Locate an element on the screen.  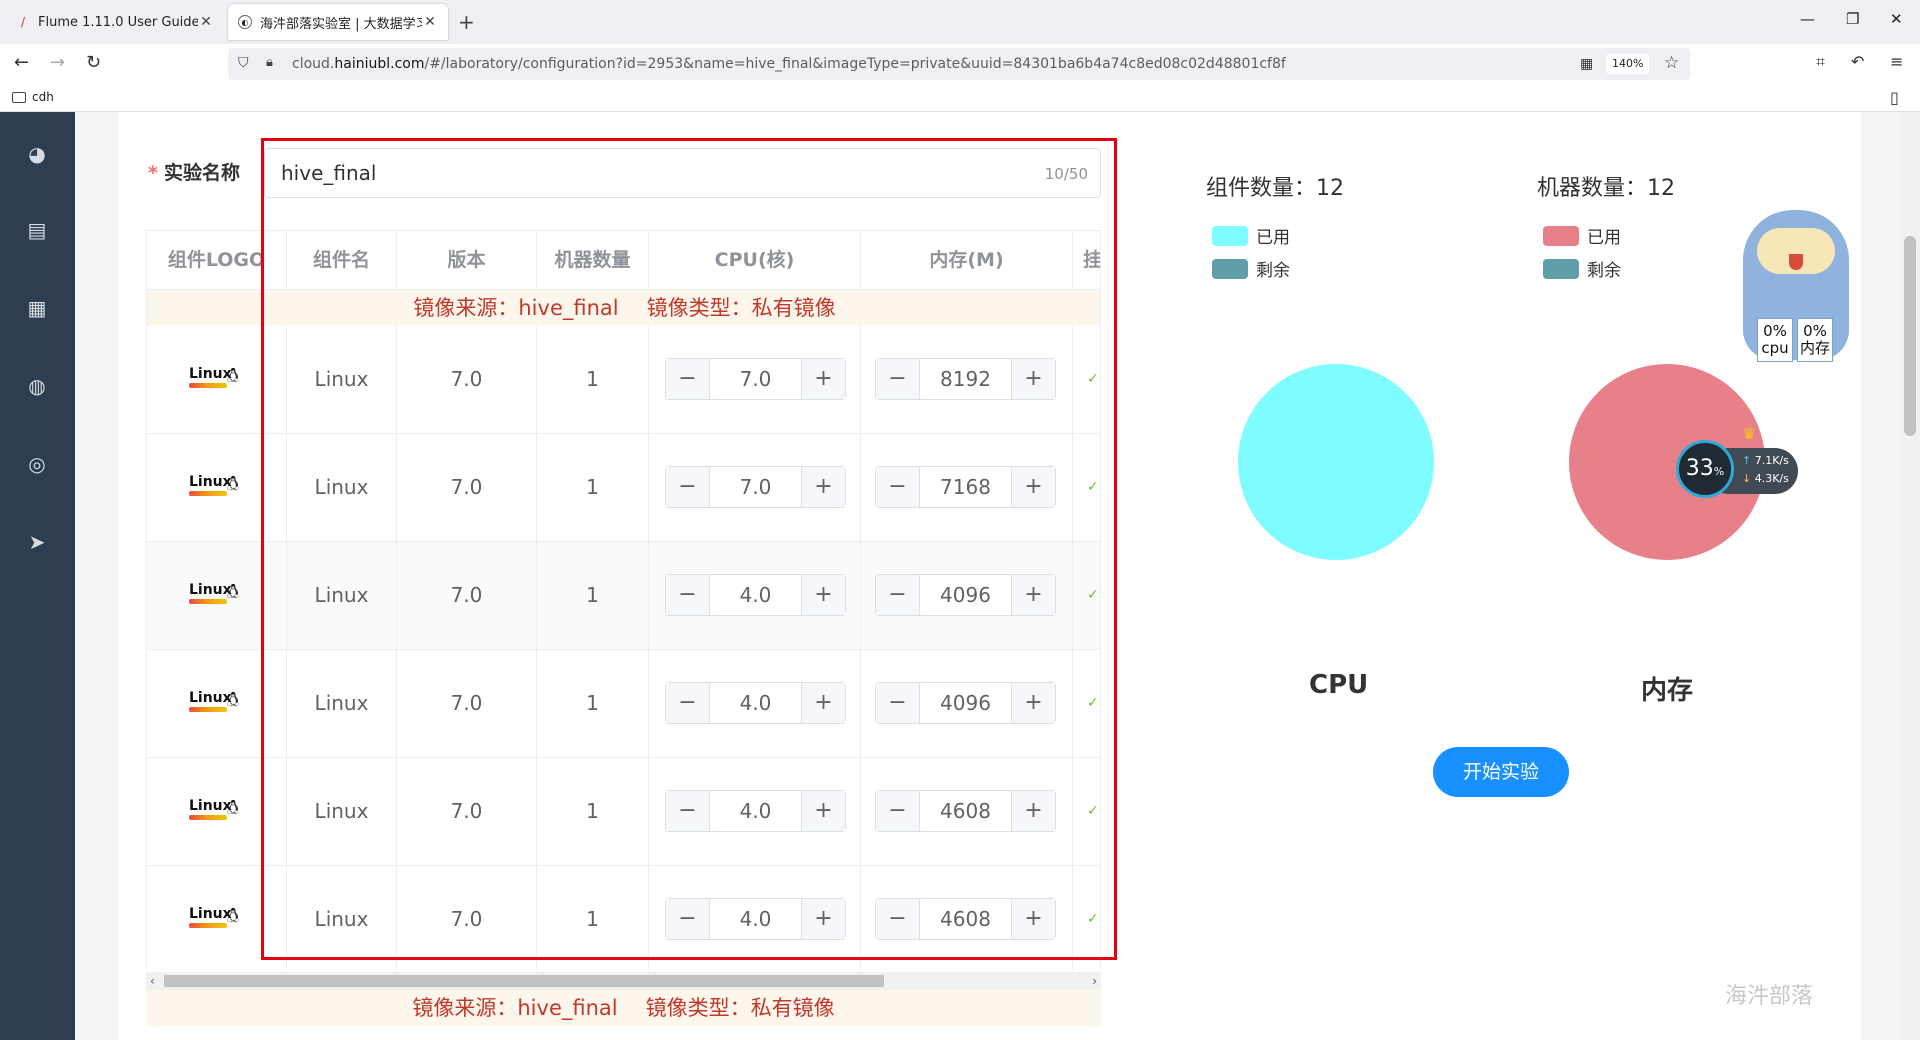
screenshot-icon: ⌗ is located at coordinates (1820, 62).